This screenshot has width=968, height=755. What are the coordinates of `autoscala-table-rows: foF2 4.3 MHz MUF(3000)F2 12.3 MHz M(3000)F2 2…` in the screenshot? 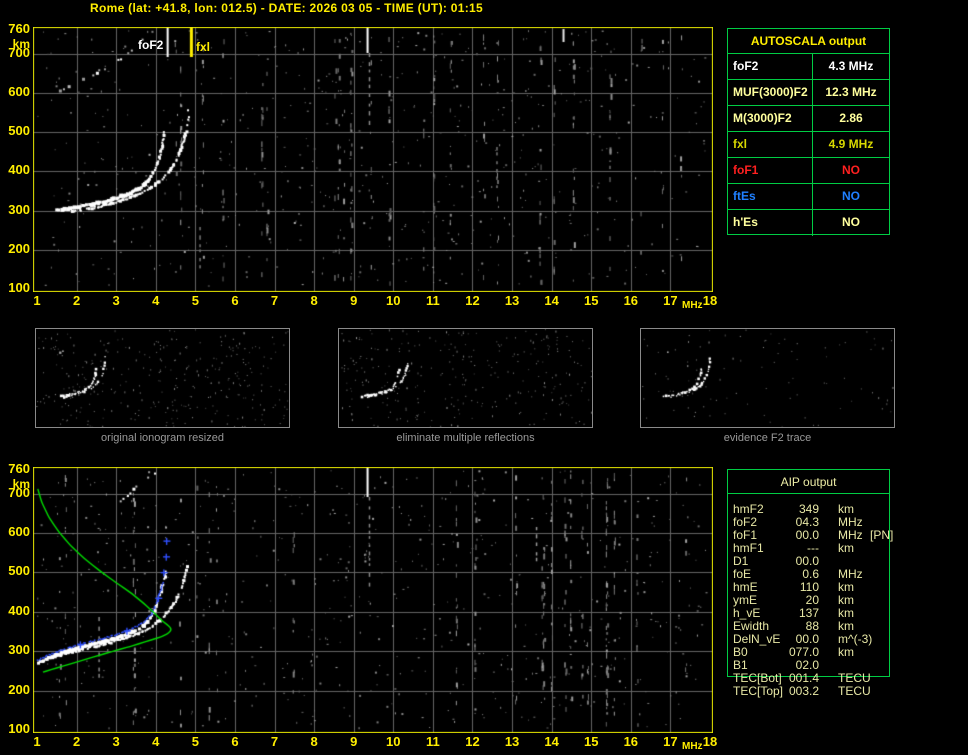 It's located at (808, 145).